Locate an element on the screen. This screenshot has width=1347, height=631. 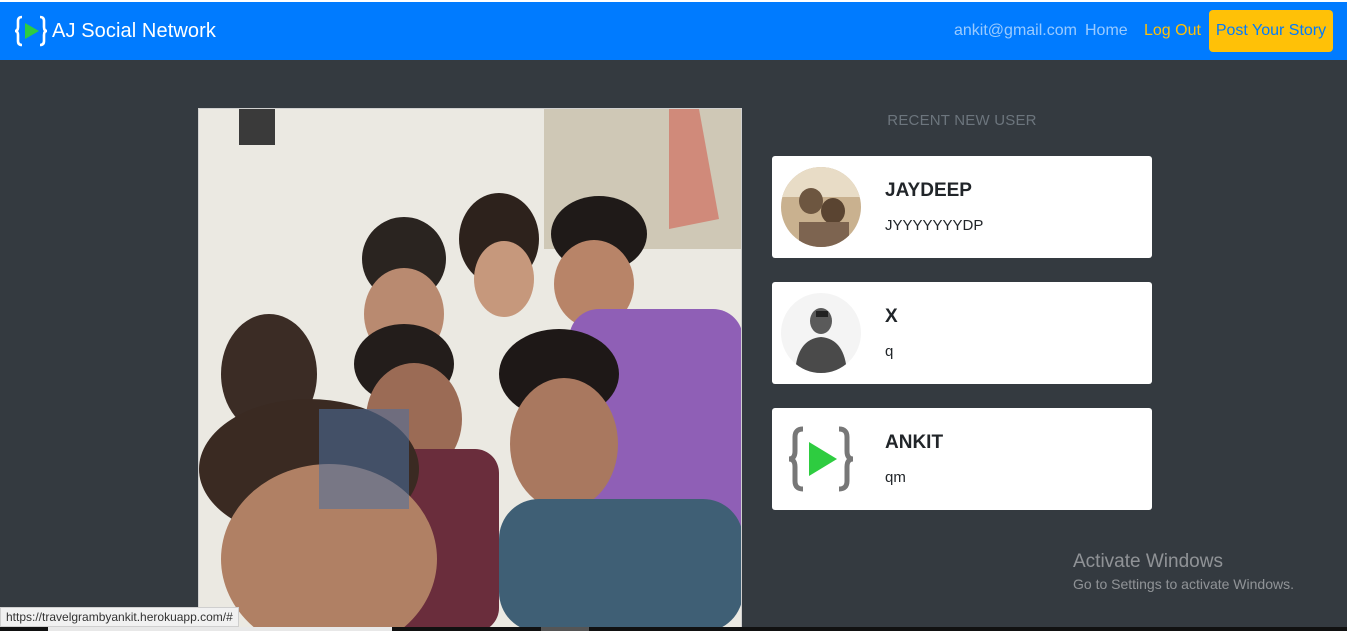
user-name: X is located at coordinates (891, 316).